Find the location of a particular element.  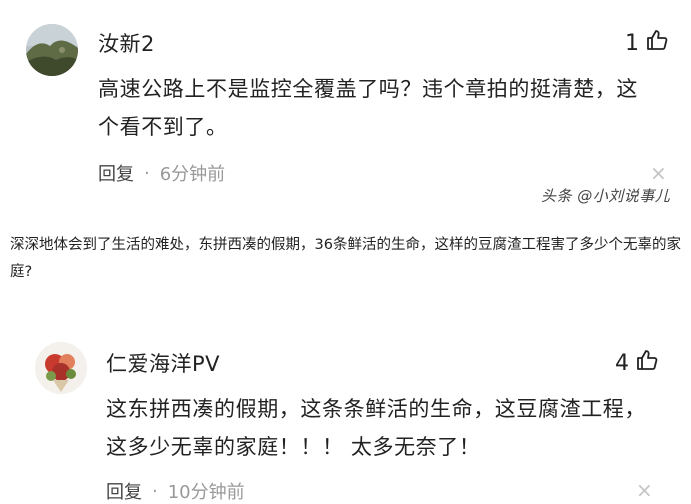

timestamp: 10分钟前 is located at coordinates (206, 492).